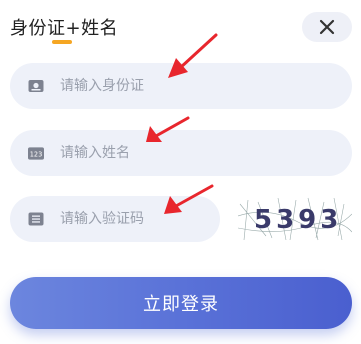  I want to click on active-tab-indicator, so click(62, 42).